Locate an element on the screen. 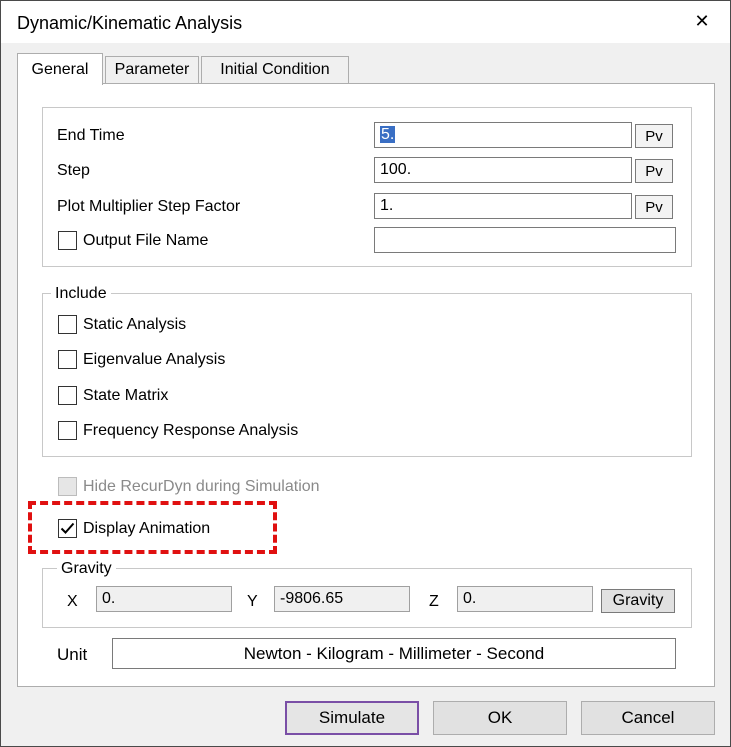 The height and width of the screenshot is (747, 731). plot-multiplier-value: 1. is located at coordinates (387, 205).